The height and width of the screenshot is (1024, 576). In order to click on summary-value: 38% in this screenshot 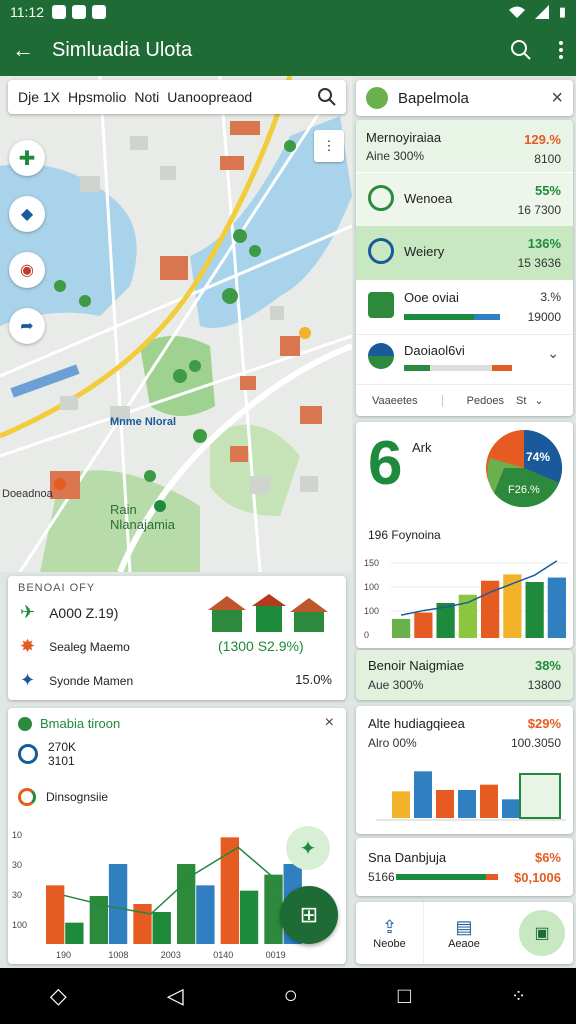, I will do `click(547, 665)`.